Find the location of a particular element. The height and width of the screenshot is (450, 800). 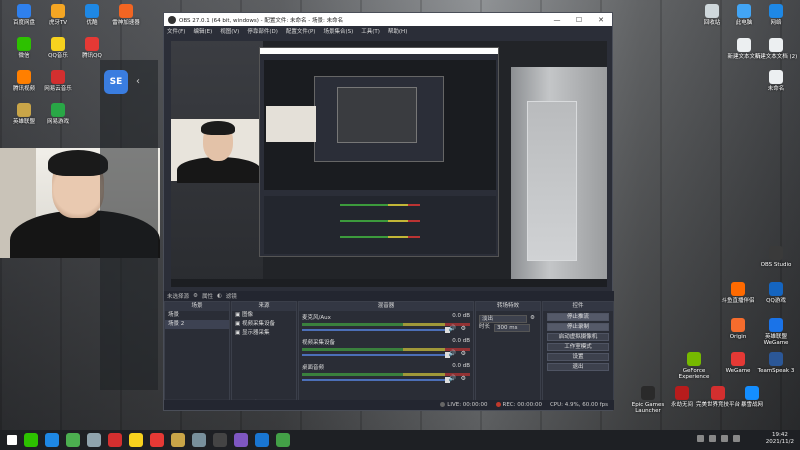

desktop-icon: OBS Studio is located at coordinates (776, 257).